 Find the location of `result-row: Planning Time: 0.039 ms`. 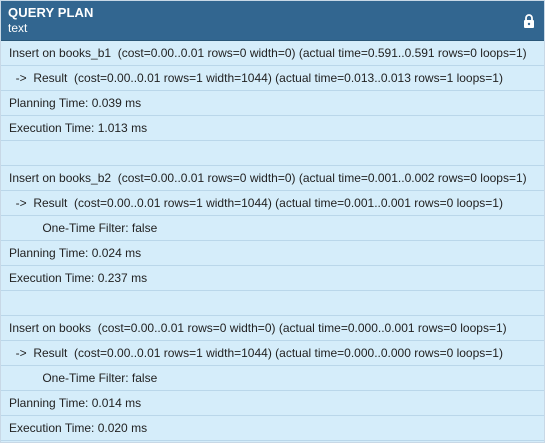

result-row: Planning Time: 0.039 ms is located at coordinates (272, 103).